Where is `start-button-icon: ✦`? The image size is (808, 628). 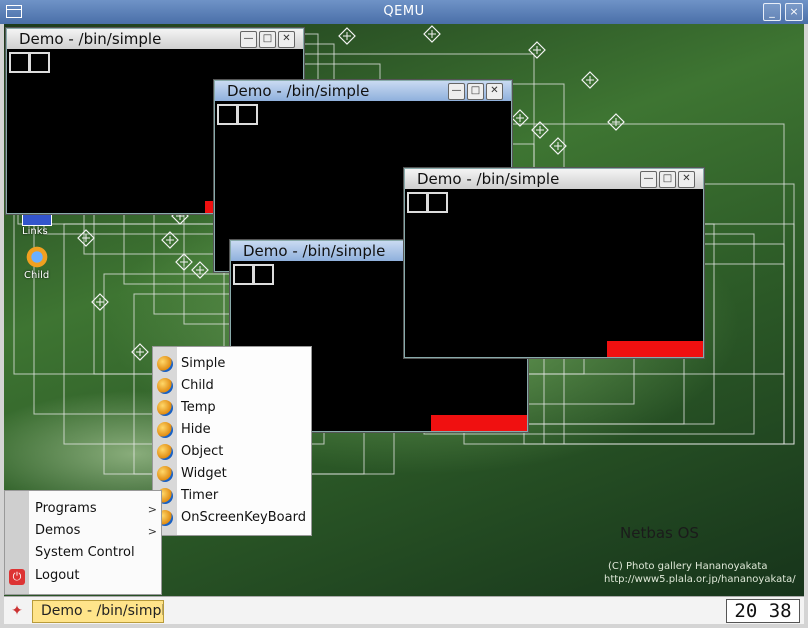
start-button-icon: ✦ is located at coordinates (17, 611).